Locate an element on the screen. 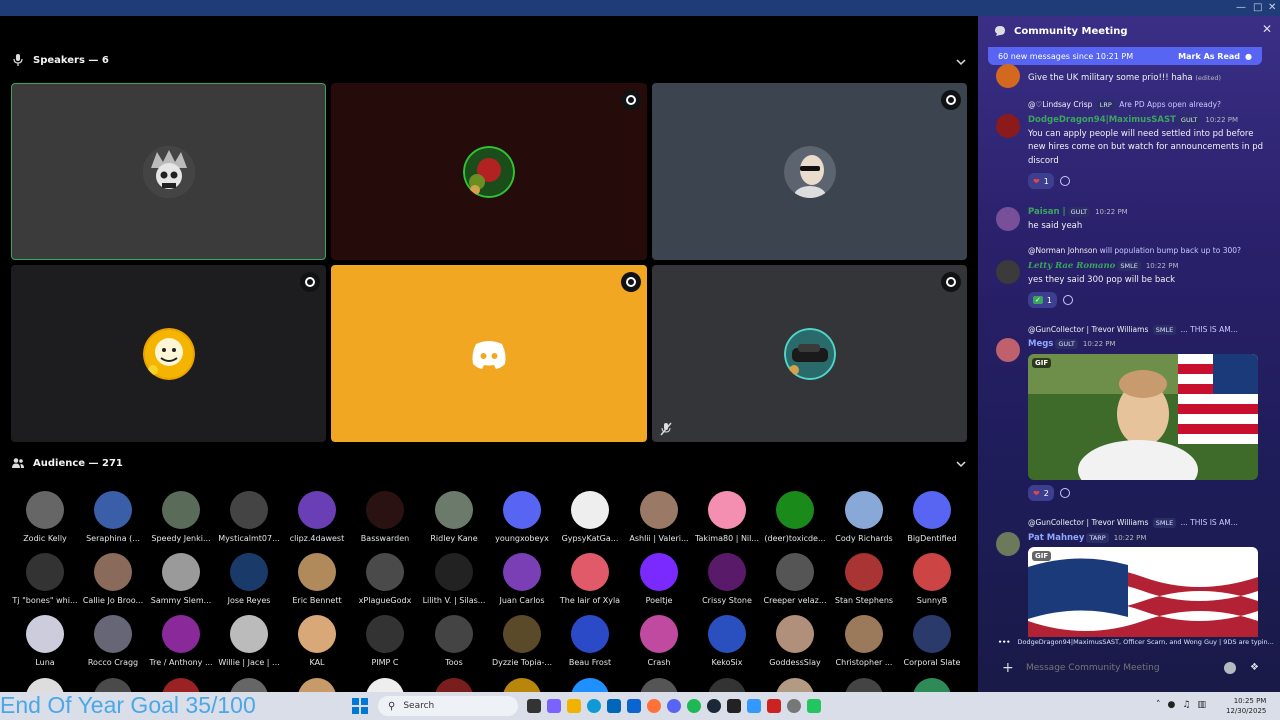 This screenshot has height=720, width=1280. emoji-icon is located at coordinates (1230, 668).